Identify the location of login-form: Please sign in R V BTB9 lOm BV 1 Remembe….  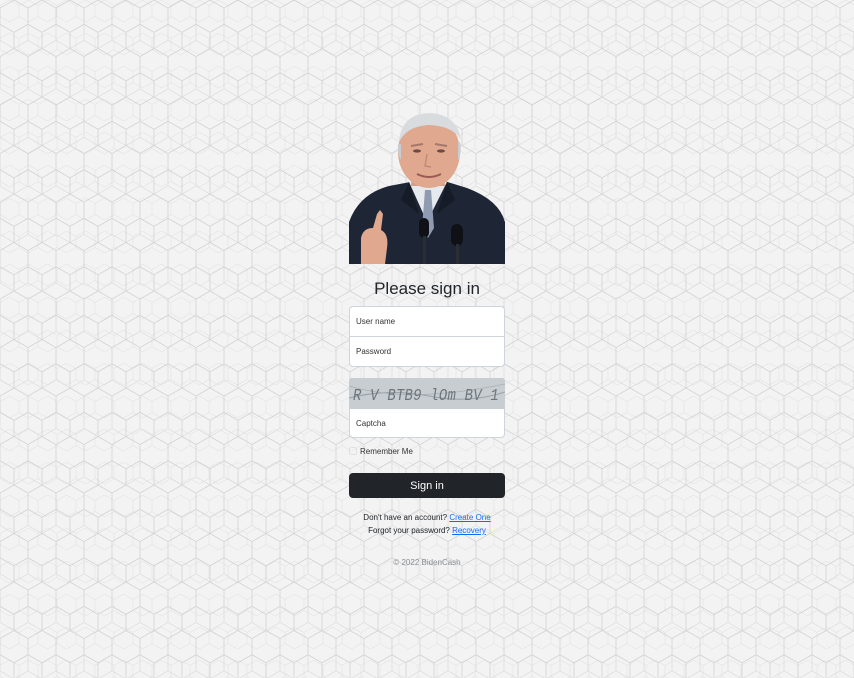
(427, 338).